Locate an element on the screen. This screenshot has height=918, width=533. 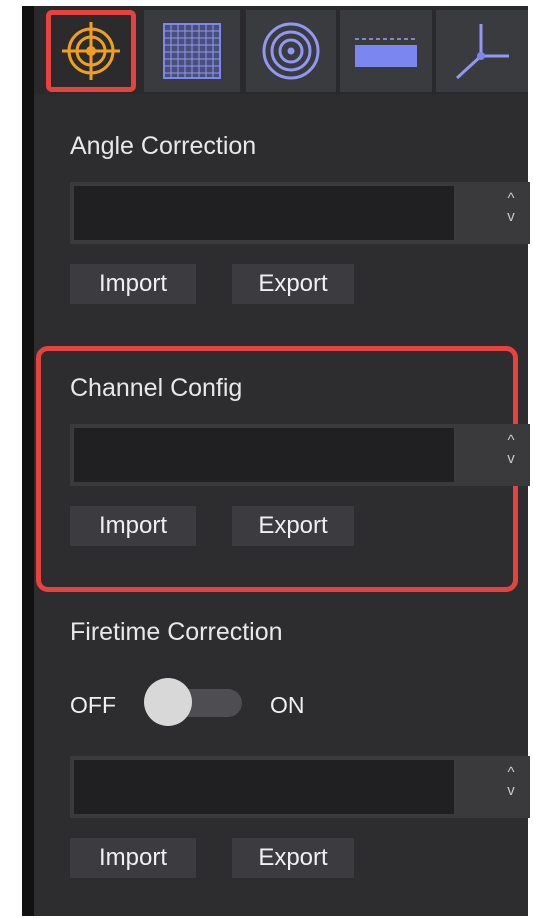
grid-icon is located at coordinates (192, 51).